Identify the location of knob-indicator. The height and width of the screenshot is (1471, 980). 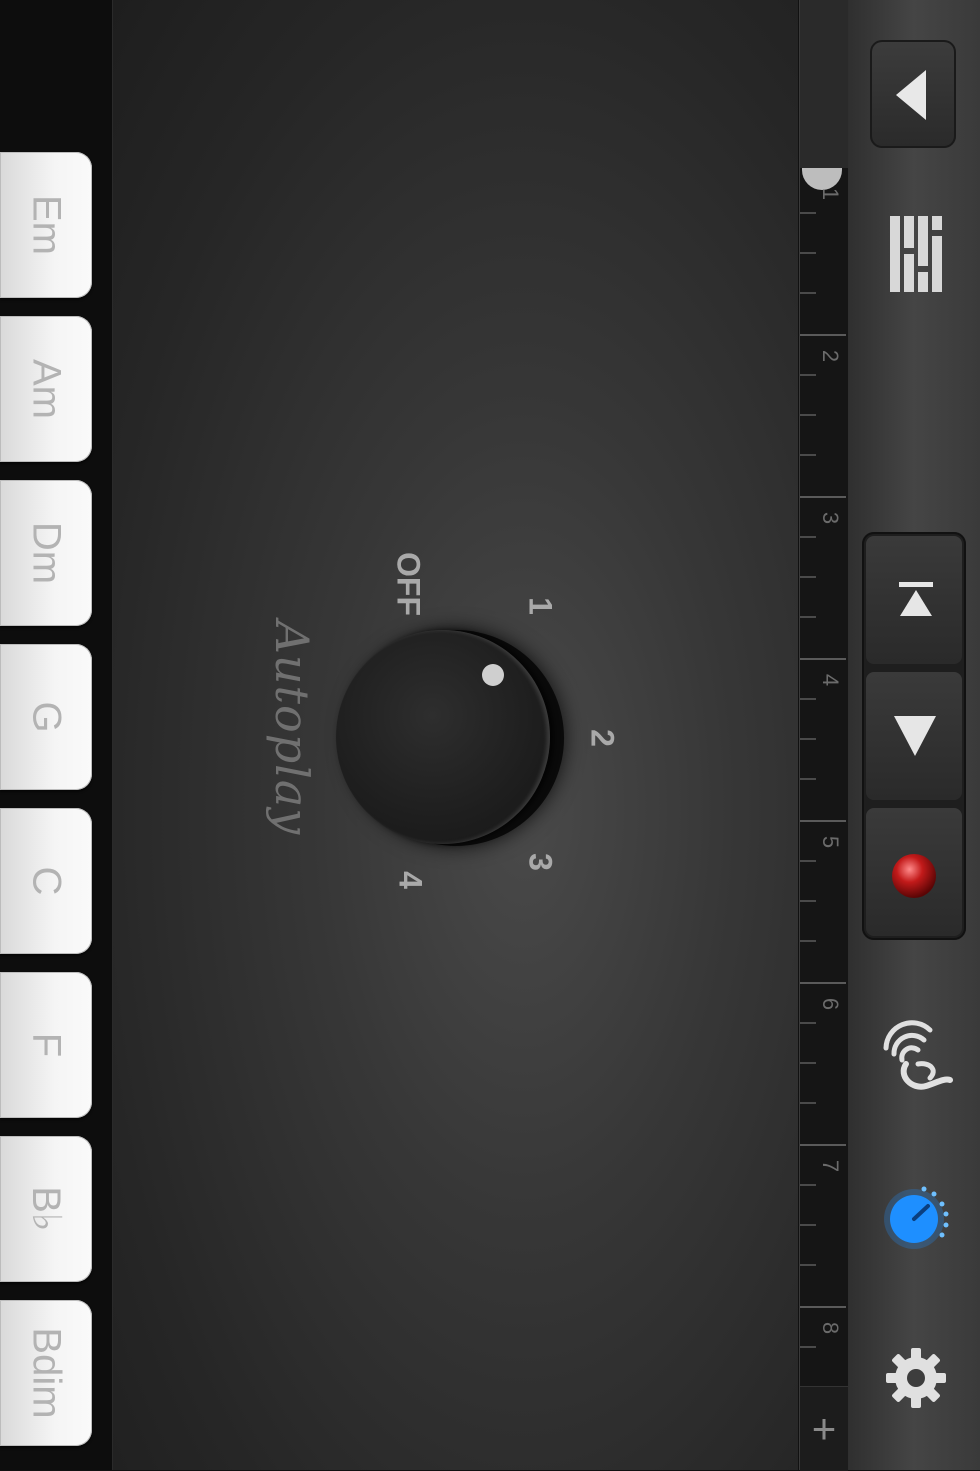
(493, 675).